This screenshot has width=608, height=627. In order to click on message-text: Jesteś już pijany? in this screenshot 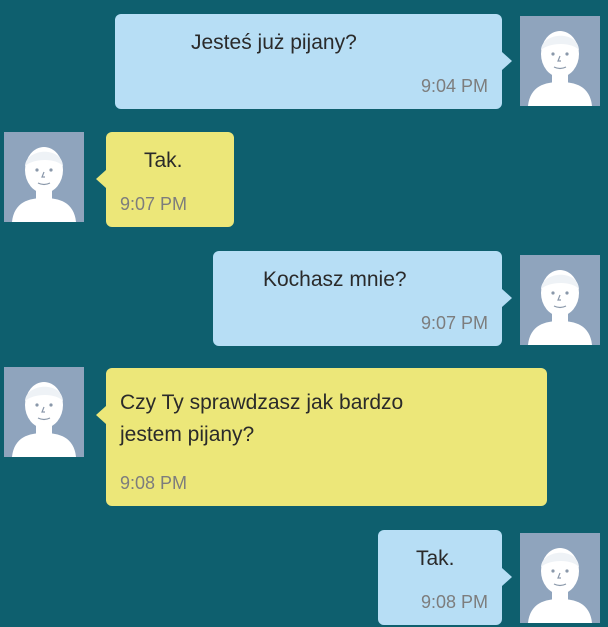, I will do `click(274, 42)`.